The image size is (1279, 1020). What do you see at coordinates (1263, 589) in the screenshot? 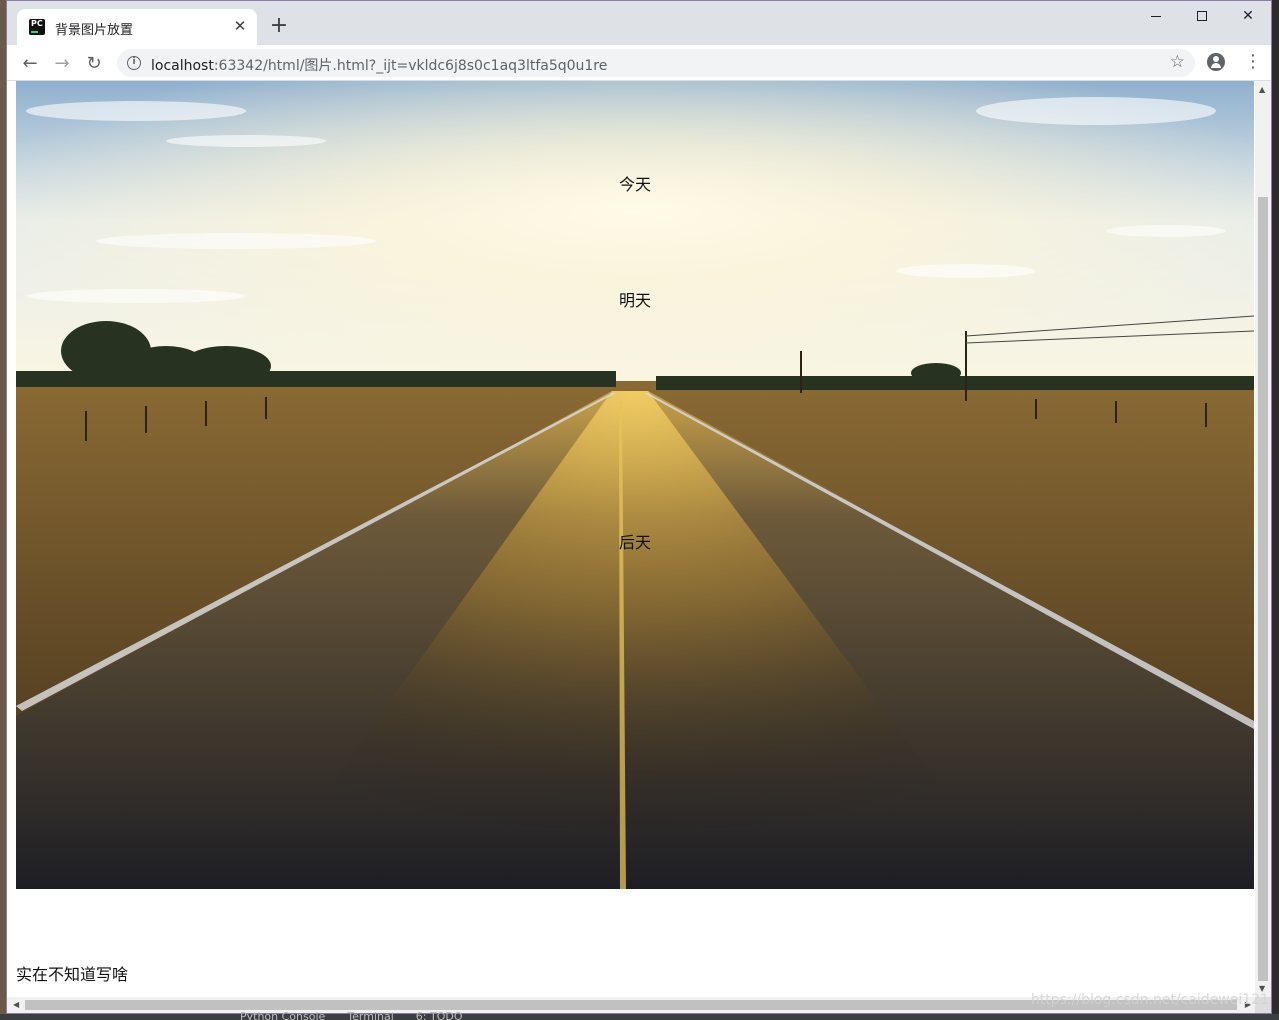
I see `vertical-scroll-thumb` at bounding box center [1263, 589].